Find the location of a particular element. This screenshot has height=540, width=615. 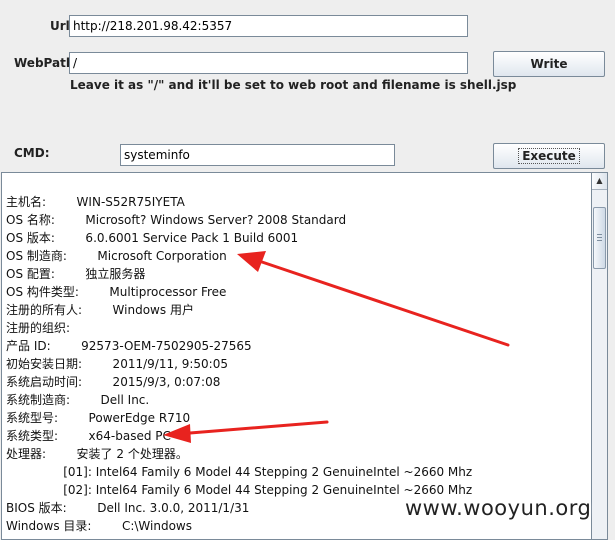

url-input is located at coordinates (268, 26).